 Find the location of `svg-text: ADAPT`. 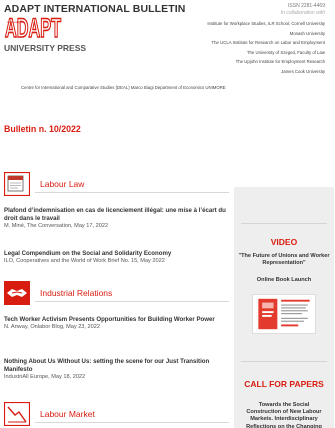

svg-text: ADAPT is located at coordinates (33, 28).